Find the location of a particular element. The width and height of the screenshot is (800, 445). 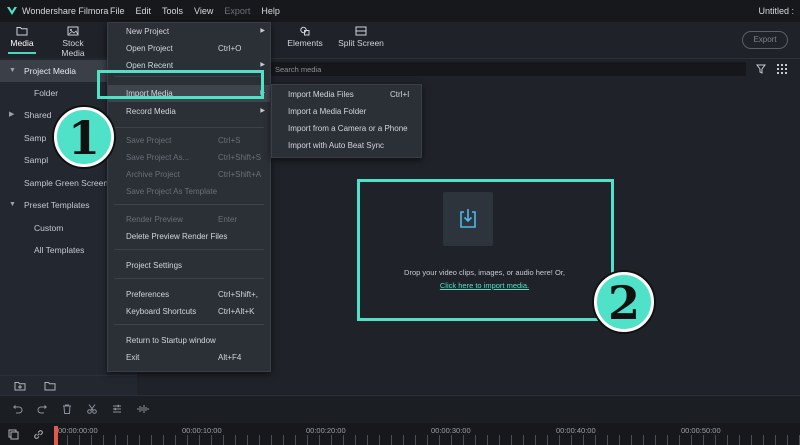

import-icon-button is located at coordinates (468, 219).